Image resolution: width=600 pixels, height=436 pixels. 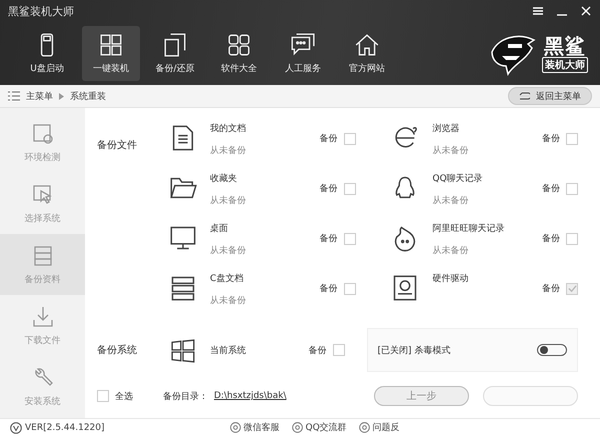 What do you see at coordinates (565, 45) in the screenshot?
I see `logo-title: 黑鲨` at bounding box center [565, 45].